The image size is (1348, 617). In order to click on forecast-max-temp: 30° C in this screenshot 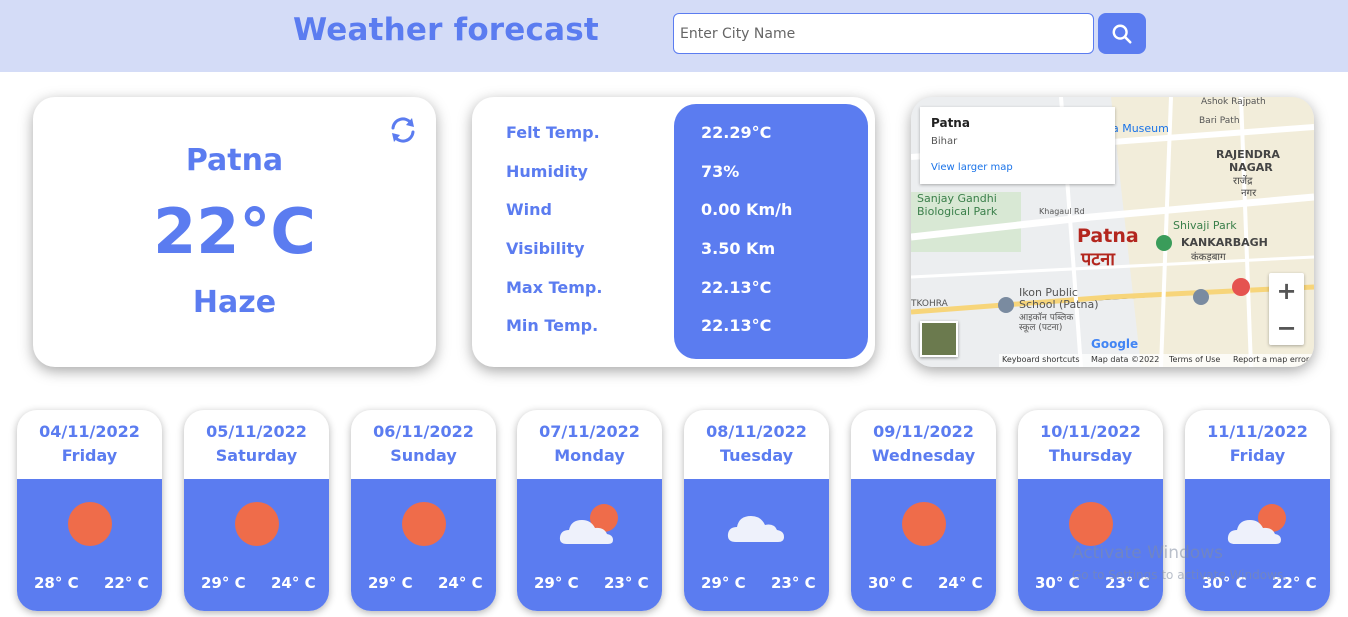, I will do `click(890, 583)`.